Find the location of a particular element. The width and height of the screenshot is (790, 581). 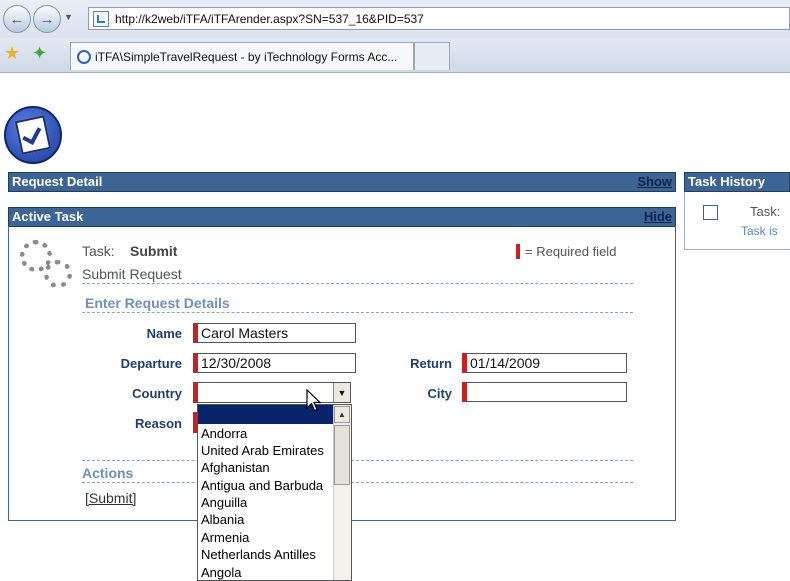

app-logo is located at coordinates (33, 135).